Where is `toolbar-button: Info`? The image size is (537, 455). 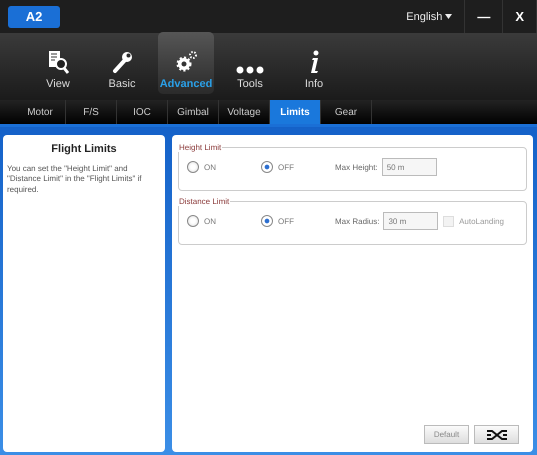 toolbar-button: Info is located at coordinates (314, 63).